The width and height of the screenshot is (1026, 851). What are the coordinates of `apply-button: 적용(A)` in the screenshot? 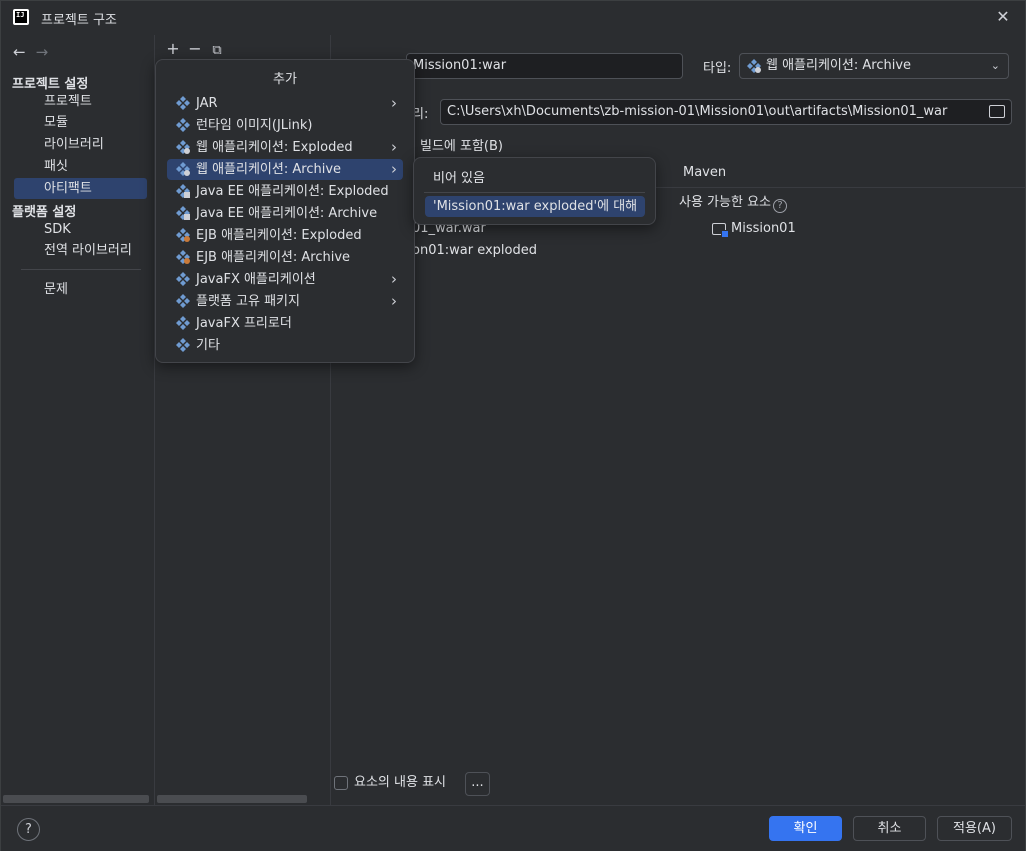 It's located at (974, 828).